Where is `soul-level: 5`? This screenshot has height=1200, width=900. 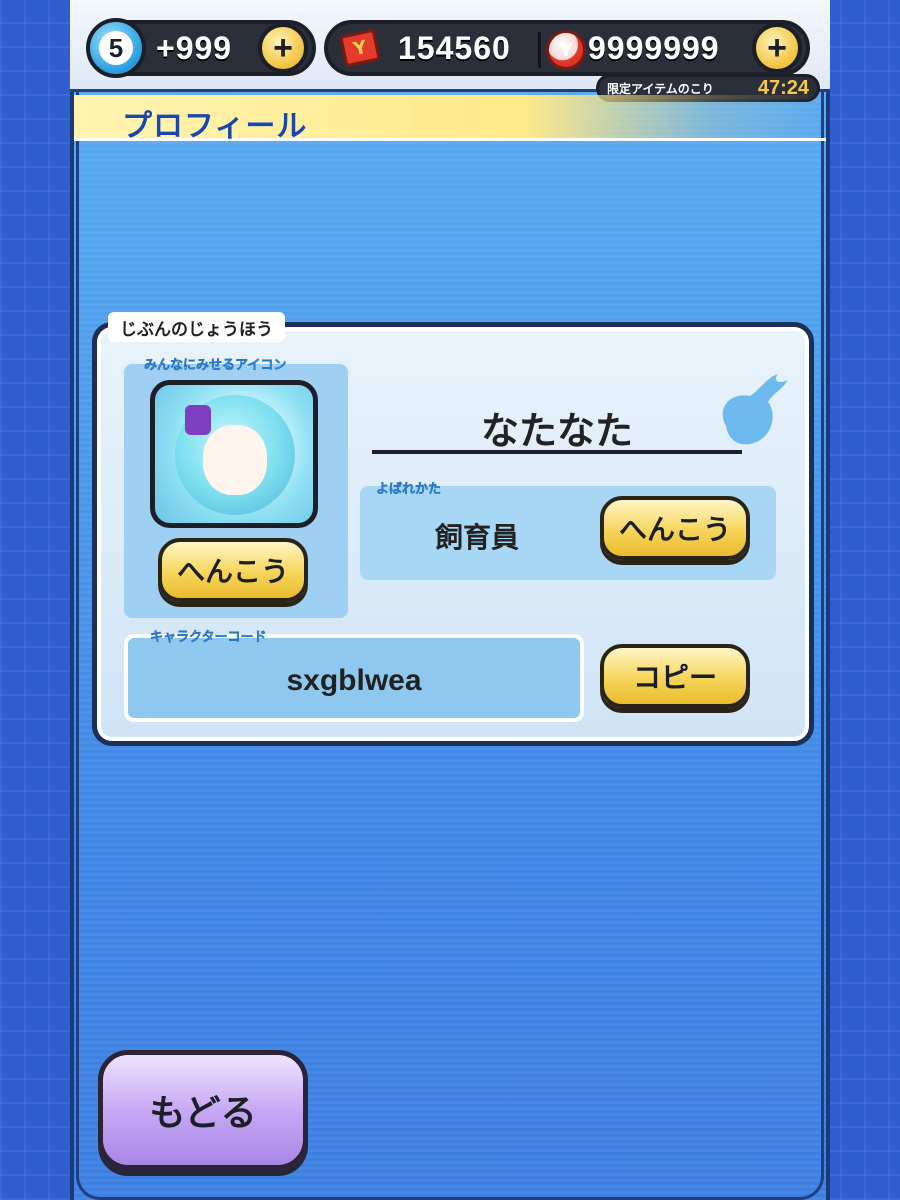 soul-level: 5 is located at coordinates (116, 48).